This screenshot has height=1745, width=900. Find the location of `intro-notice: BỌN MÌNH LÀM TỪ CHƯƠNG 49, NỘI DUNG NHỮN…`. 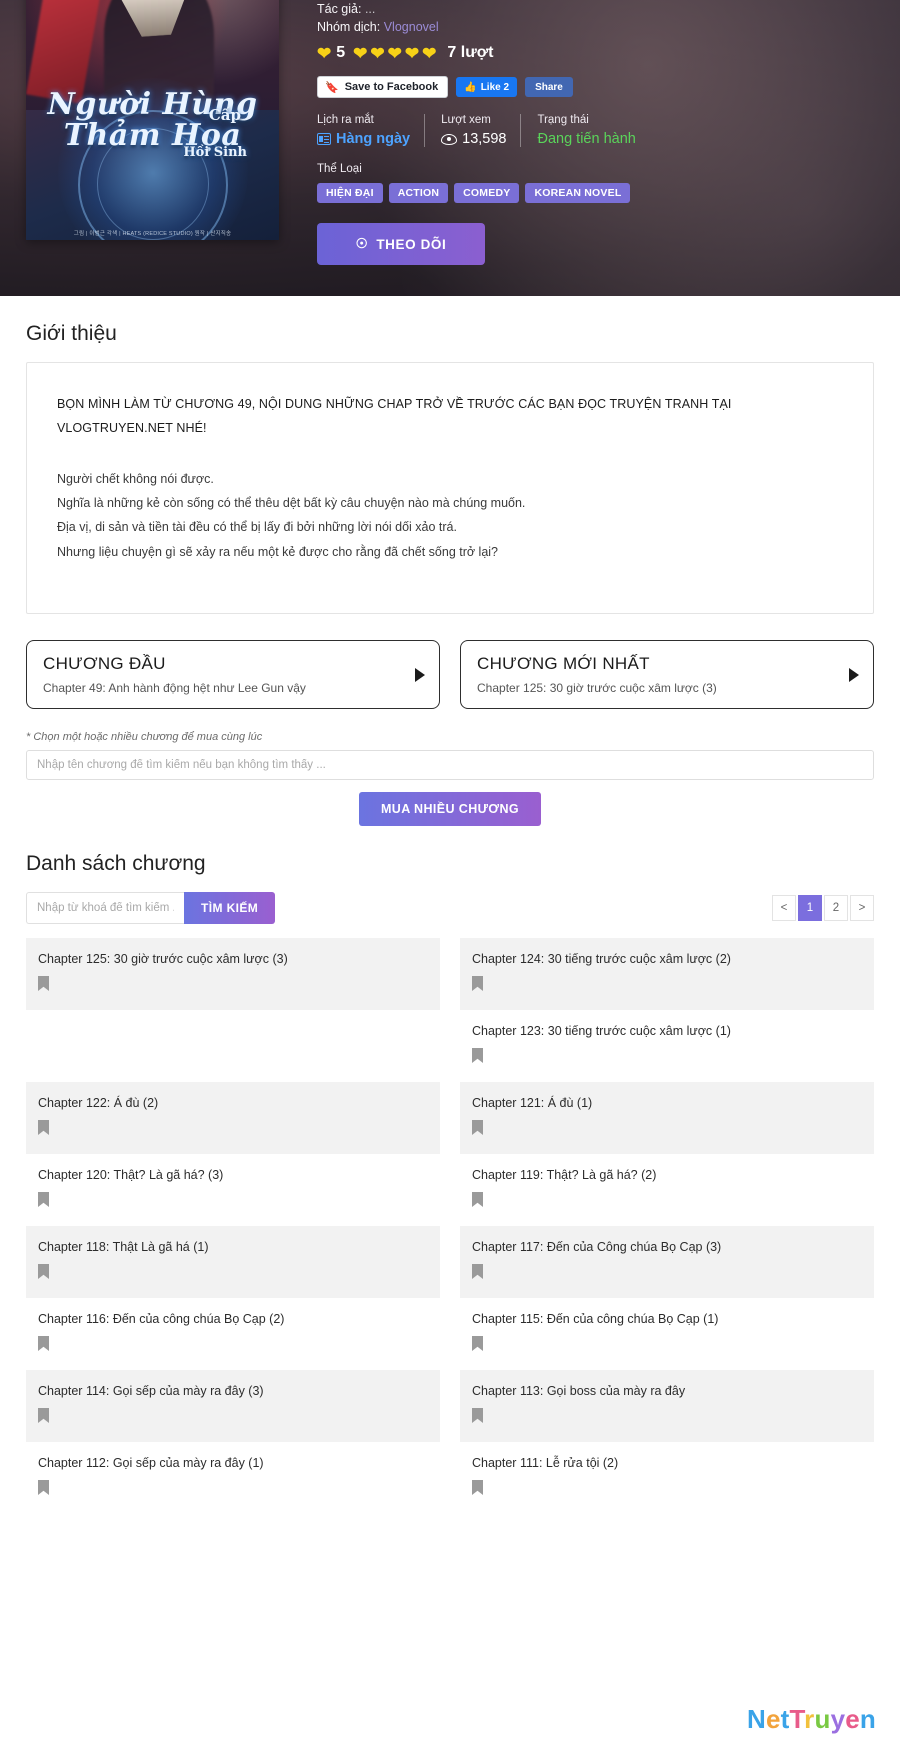

intro-notice: BỌN MÌNH LÀM TỪ CHƯƠNG 49, NỘI DUNG NHỮN… is located at coordinates (394, 416).